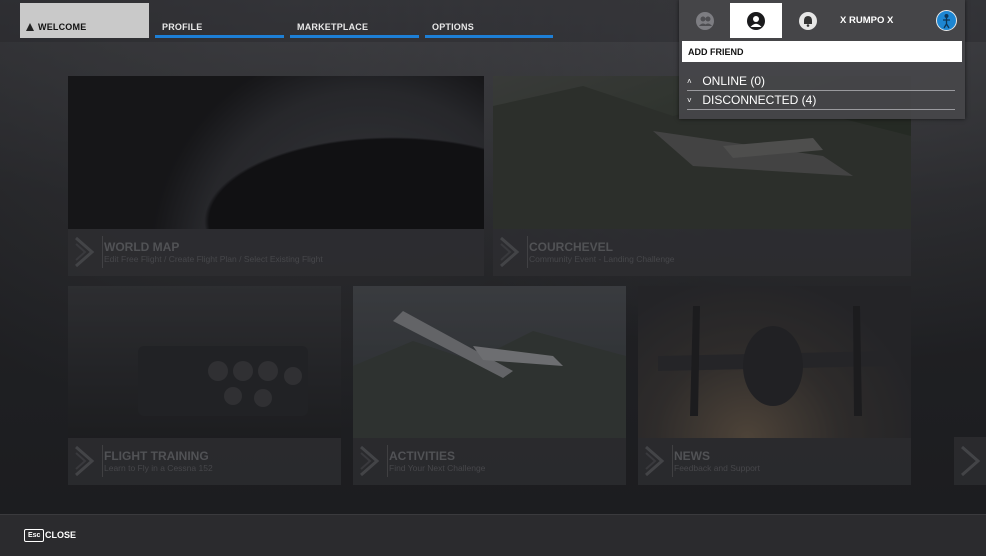 The height and width of the screenshot is (556, 986). I want to click on bottom-bar: Esc CLOSE, so click(493, 535).